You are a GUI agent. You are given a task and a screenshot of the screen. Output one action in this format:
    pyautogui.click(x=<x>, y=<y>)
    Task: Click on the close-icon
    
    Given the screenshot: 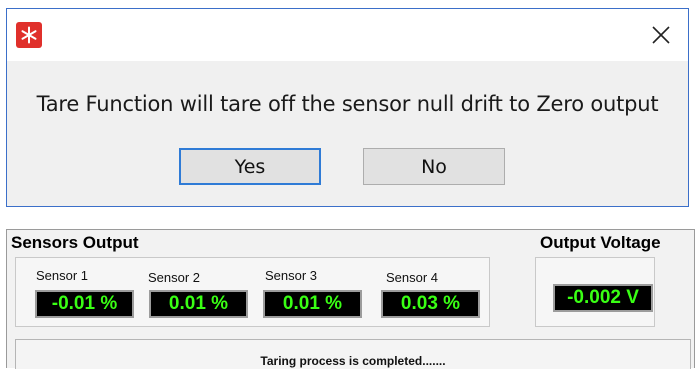 What is the action you would take?
    pyautogui.click(x=661, y=35)
    